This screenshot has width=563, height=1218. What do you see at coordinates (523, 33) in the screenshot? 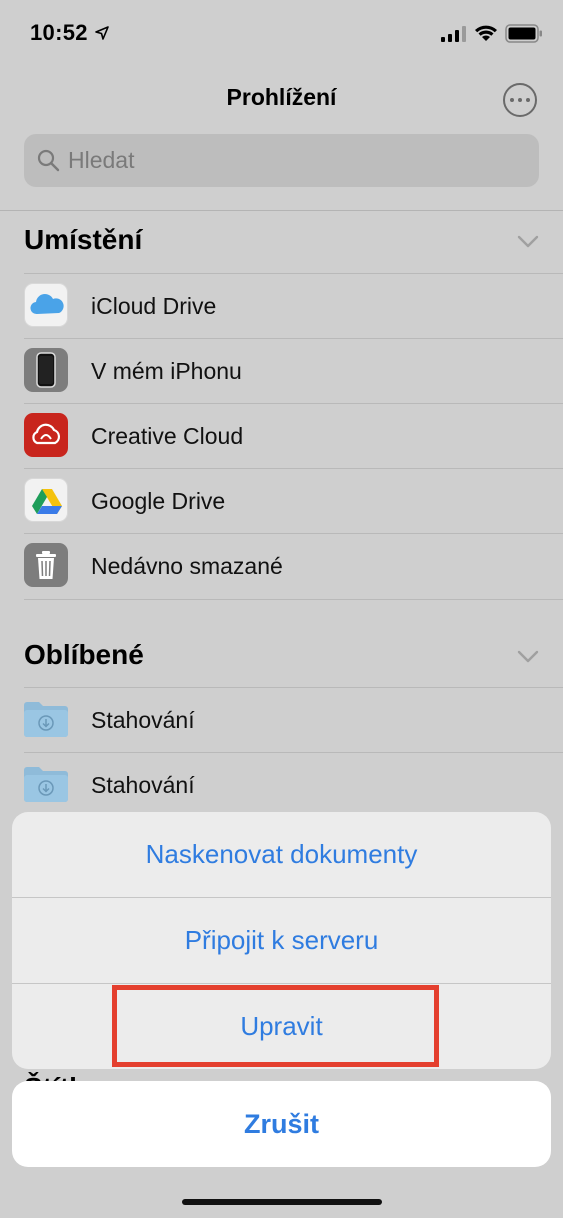
I see `battery-icon` at bounding box center [523, 33].